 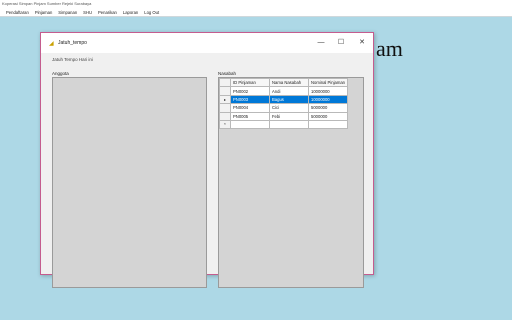 What do you see at coordinates (43, 12) in the screenshot?
I see `menu-pinjaman: Pinjaman` at bounding box center [43, 12].